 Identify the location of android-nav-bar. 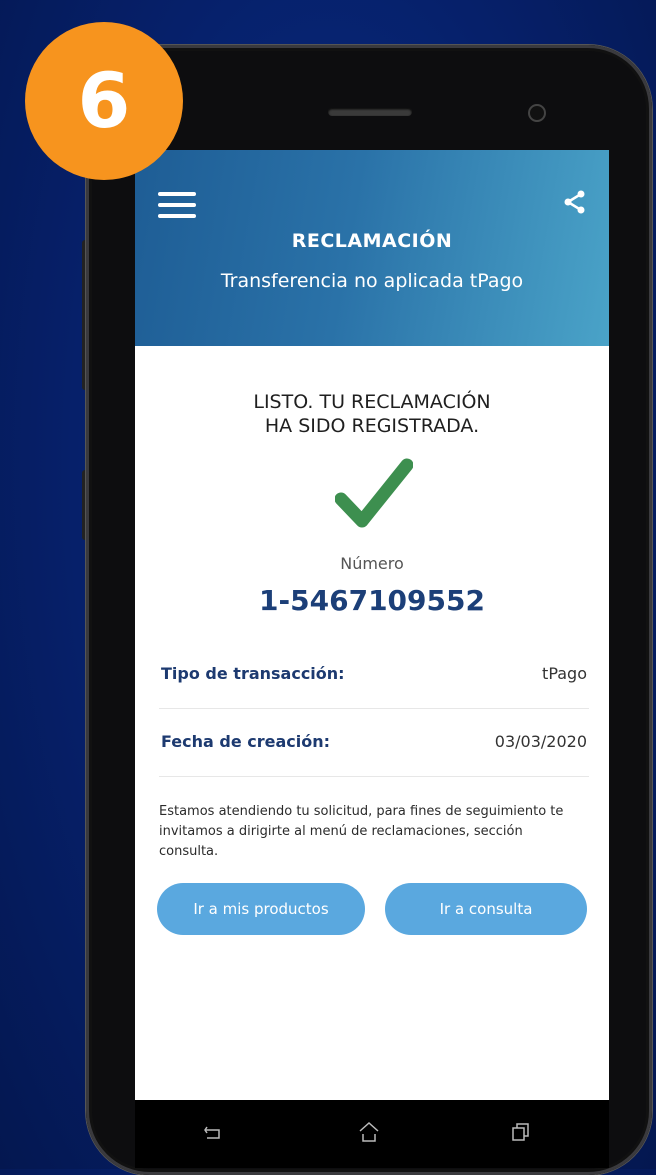
(372, 1134).